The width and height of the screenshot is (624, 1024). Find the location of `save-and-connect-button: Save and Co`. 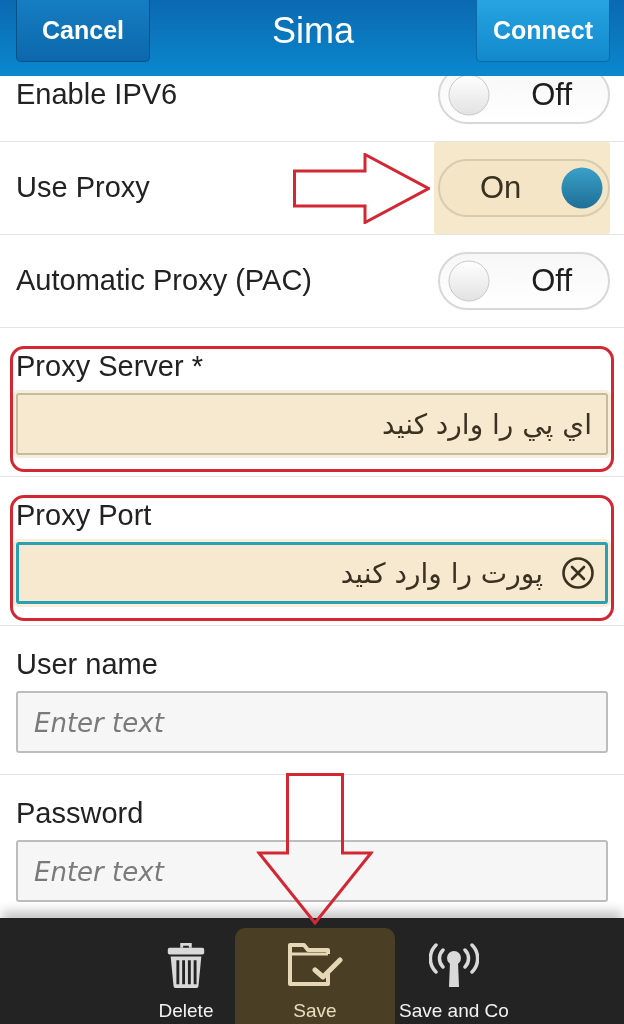

save-and-connect-button: Save and Co is located at coordinates (454, 976).